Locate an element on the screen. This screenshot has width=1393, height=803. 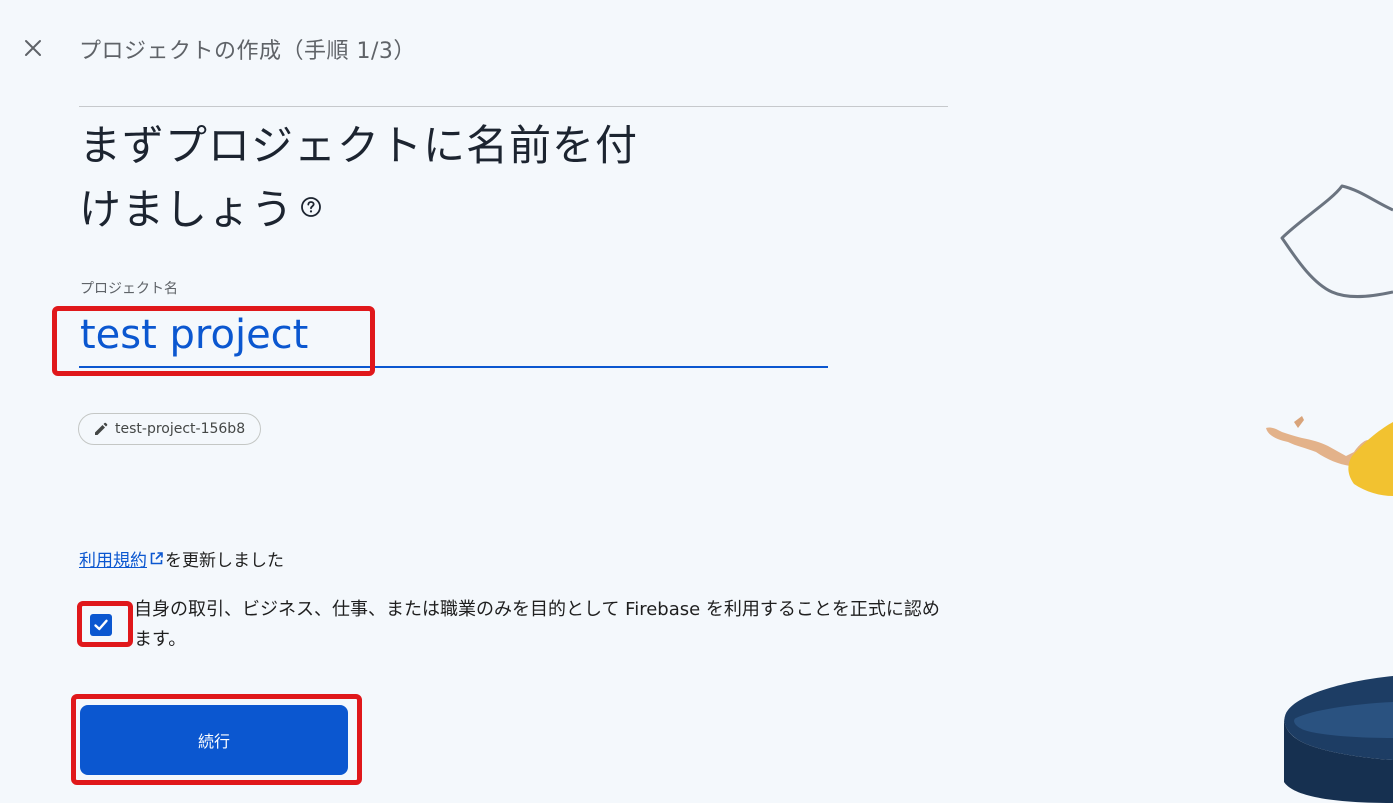
headline-line-2: けましょう is located at coordinates (187, 209).